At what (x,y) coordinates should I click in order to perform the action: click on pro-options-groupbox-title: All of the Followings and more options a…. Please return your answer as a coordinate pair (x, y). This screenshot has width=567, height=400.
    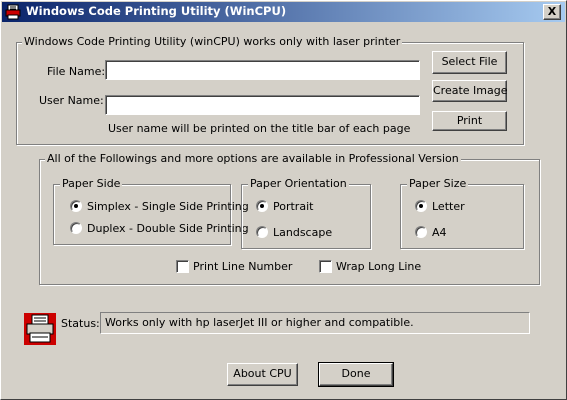
    Looking at the image, I should click on (253, 158).